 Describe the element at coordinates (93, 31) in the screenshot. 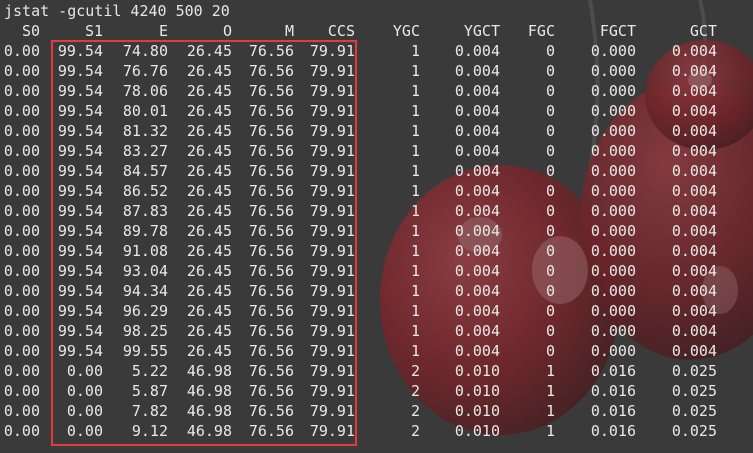

I see `column-header: S1` at that location.